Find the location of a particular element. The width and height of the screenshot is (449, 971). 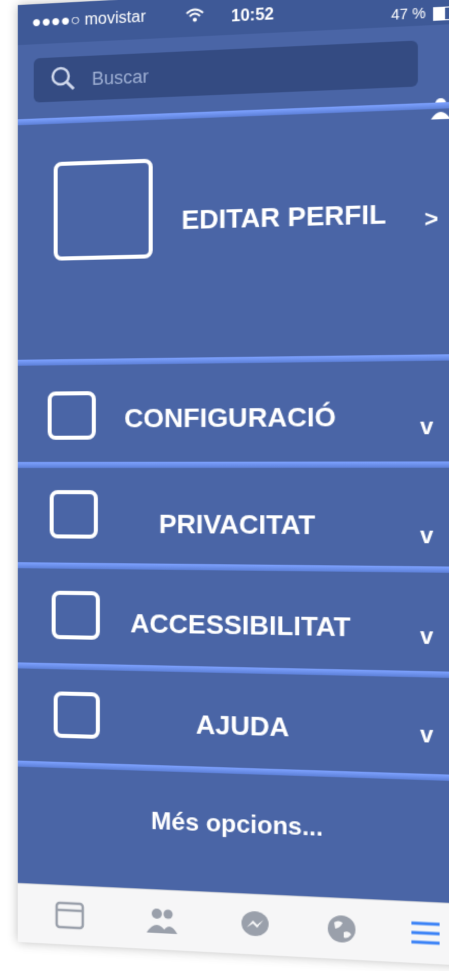

accessibilitat-icon is located at coordinates (75, 615).